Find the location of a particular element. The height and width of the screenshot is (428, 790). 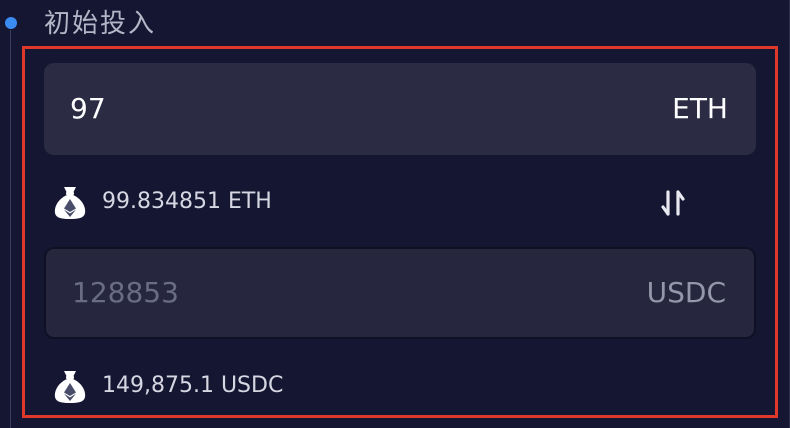

swap-button is located at coordinates (673, 203).